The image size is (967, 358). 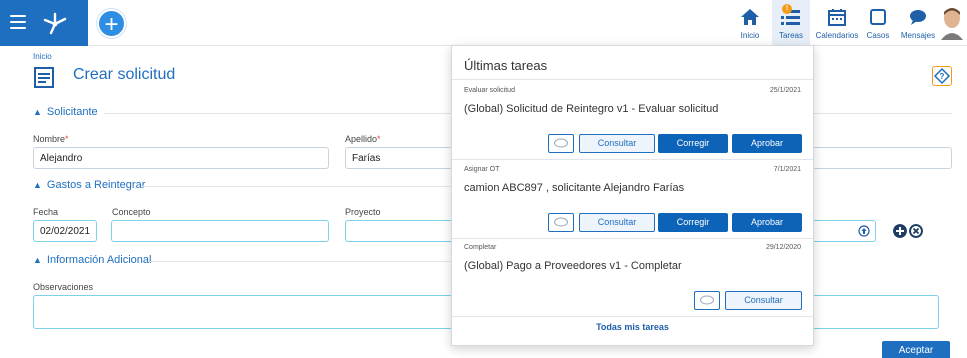 I want to click on extra-field, so click(x=882, y=158).